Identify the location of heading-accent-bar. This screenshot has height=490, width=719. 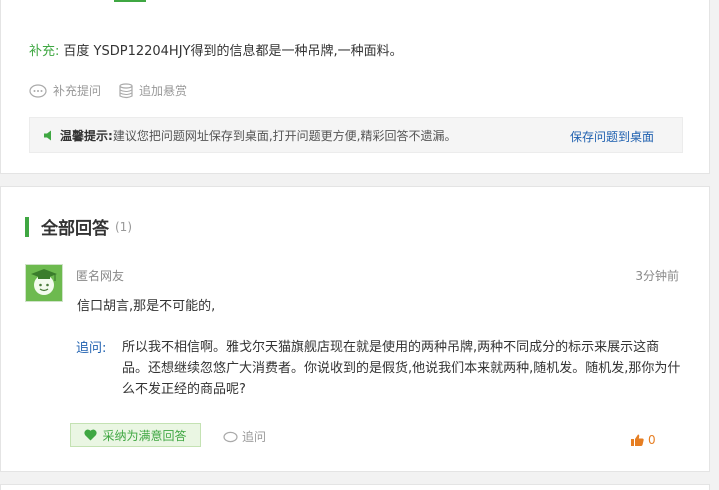
(27, 226).